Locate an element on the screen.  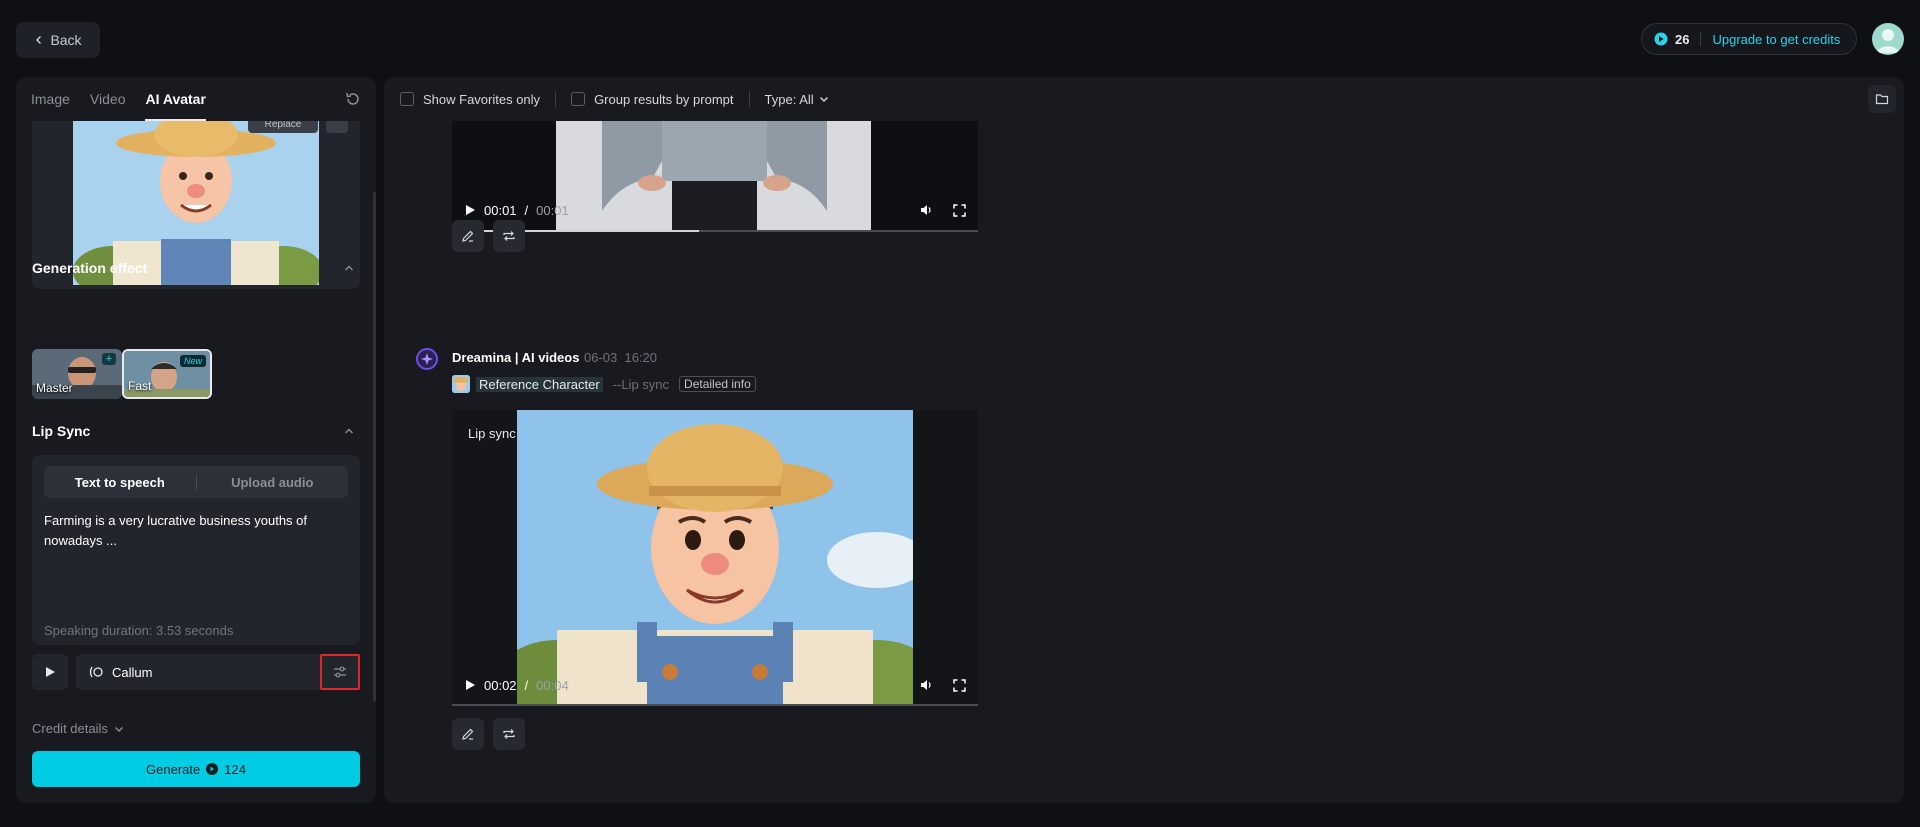
generate-button: Generate 124 is located at coordinates (196, 769).